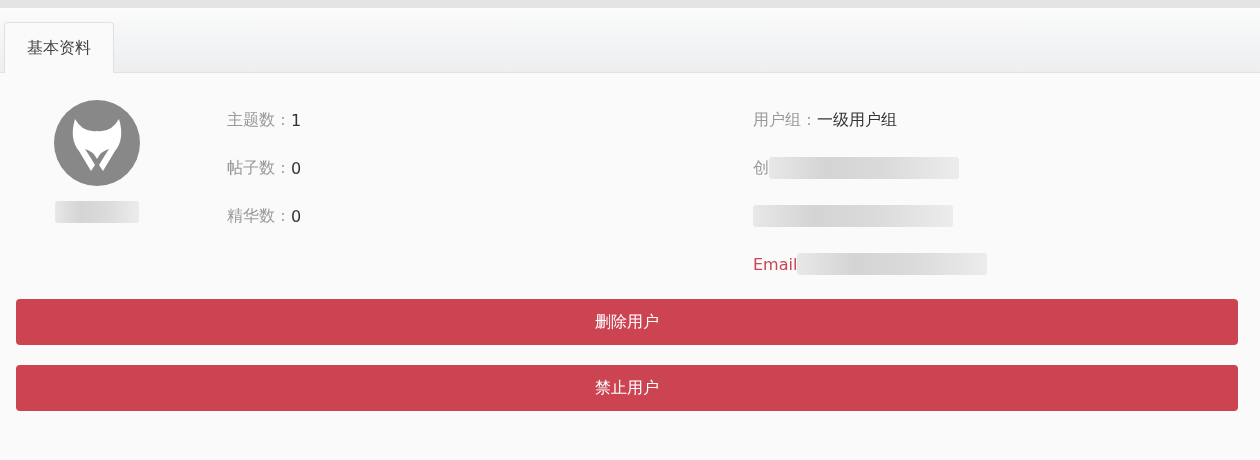 Image resolution: width=1260 pixels, height=460 pixels. Describe the element at coordinates (627, 322) in the screenshot. I see `action-button: 删除用户` at that location.